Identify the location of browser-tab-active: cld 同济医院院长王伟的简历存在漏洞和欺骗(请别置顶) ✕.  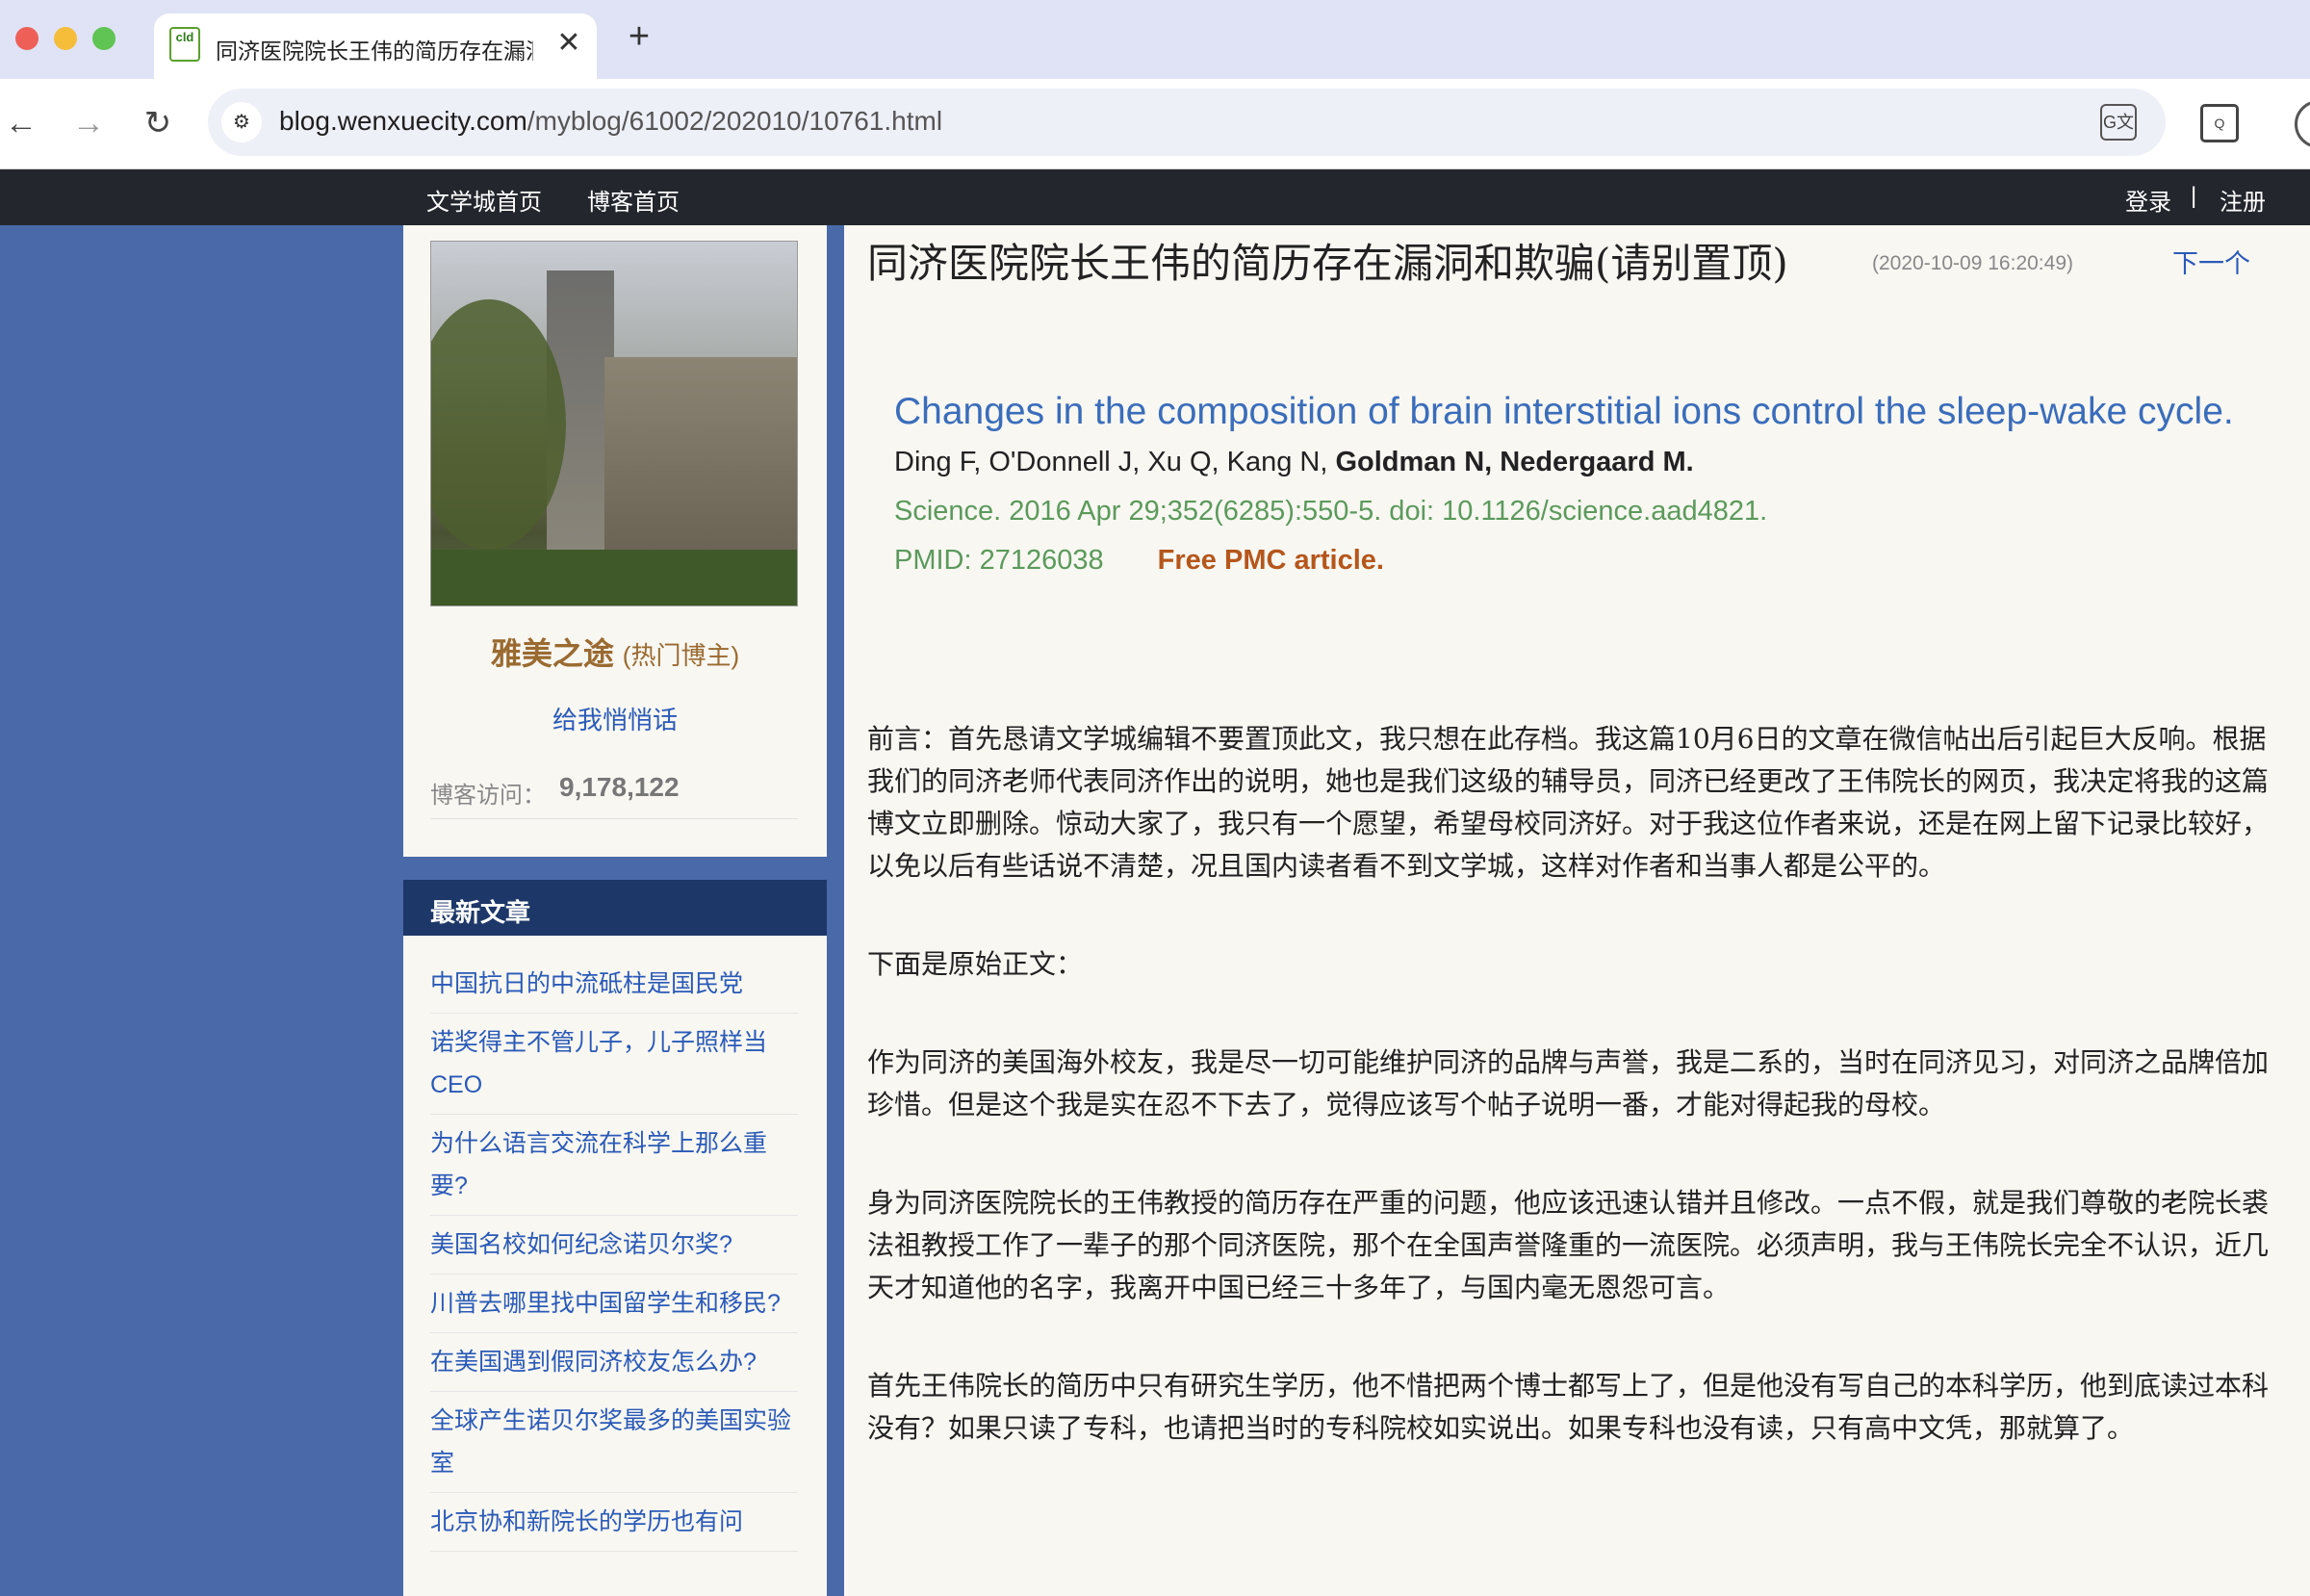
(375, 46).